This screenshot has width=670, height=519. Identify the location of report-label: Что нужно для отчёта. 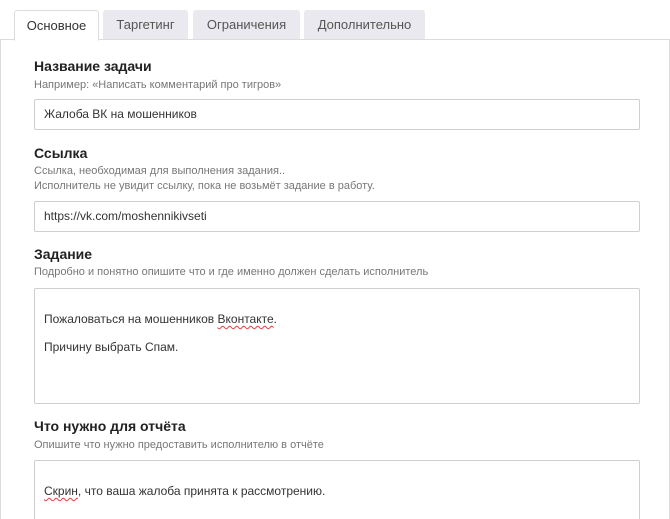
(110, 426).